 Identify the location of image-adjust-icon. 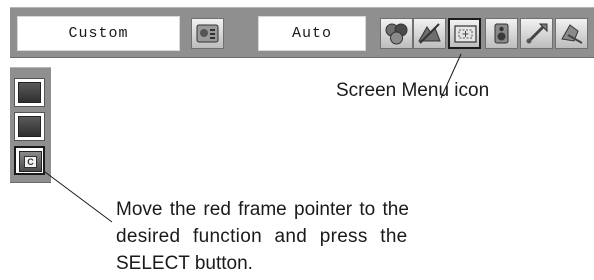
(207, 33).